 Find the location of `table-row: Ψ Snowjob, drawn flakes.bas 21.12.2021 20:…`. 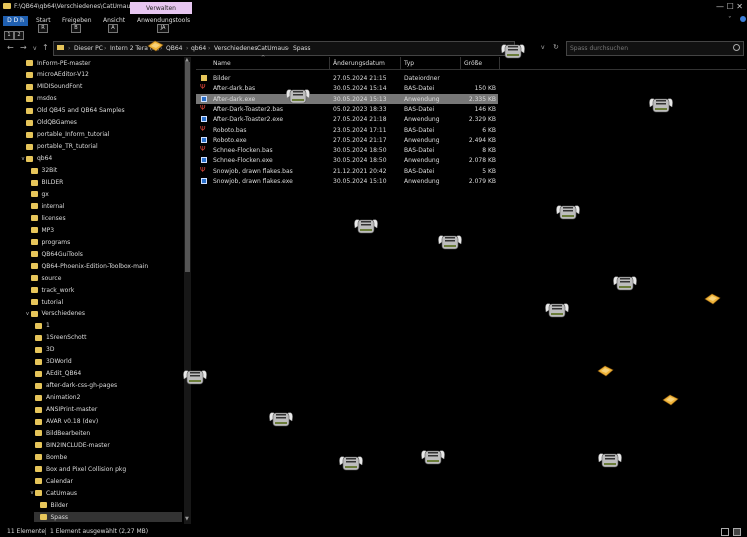

table-row: Ψ Snowjob, drawn flakes.bas 21.12.2021 20:… is located at coordinates (347, 171).